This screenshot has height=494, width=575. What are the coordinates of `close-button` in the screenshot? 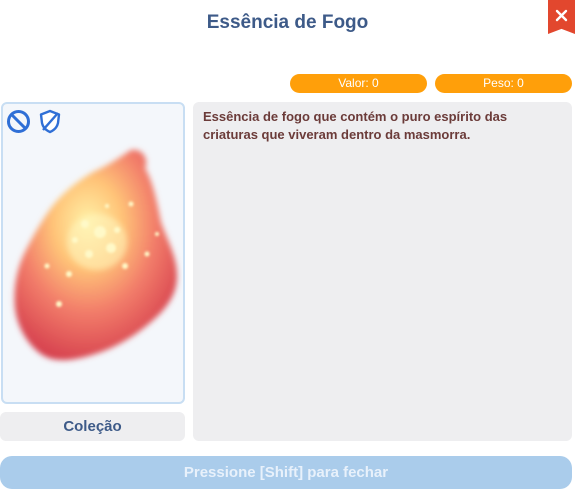 It's located at (561, 17).